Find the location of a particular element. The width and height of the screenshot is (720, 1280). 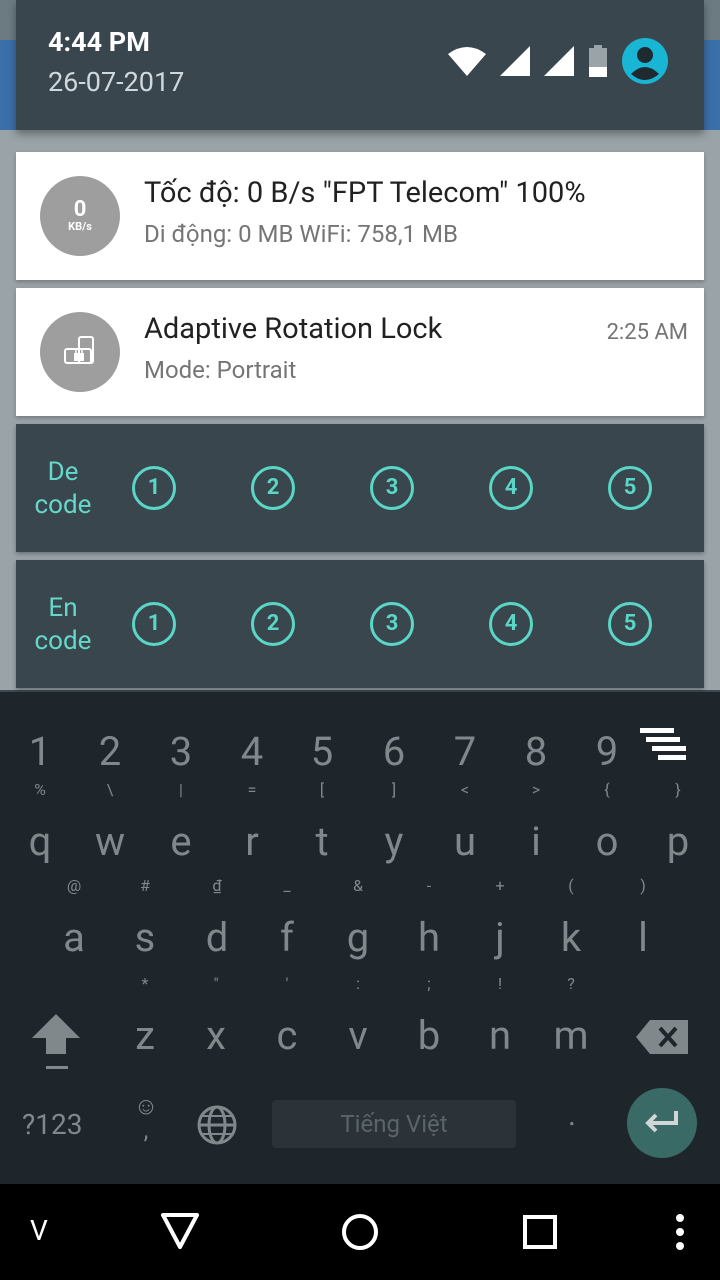

decode-button-5: 5 is located at coordinates (630, 488).